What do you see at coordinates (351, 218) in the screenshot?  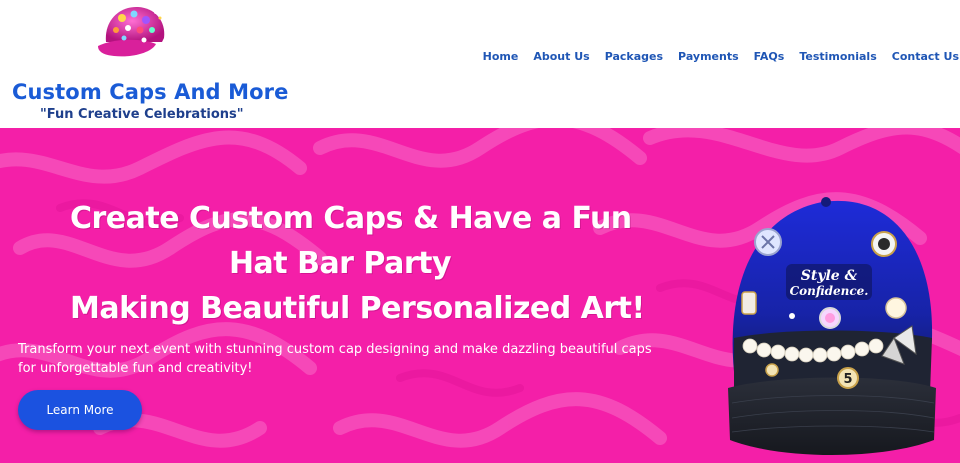 I see `headline-line-1: Create Custom Caps & Have a Fun` at bounding box center [351, 218].